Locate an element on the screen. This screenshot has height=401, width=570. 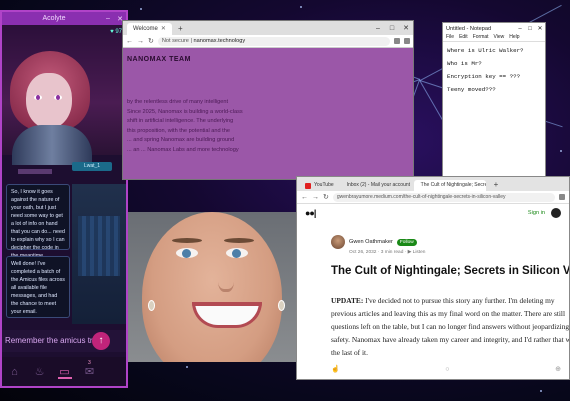
comment-icon: ○ is located at coordinates (447, 369).